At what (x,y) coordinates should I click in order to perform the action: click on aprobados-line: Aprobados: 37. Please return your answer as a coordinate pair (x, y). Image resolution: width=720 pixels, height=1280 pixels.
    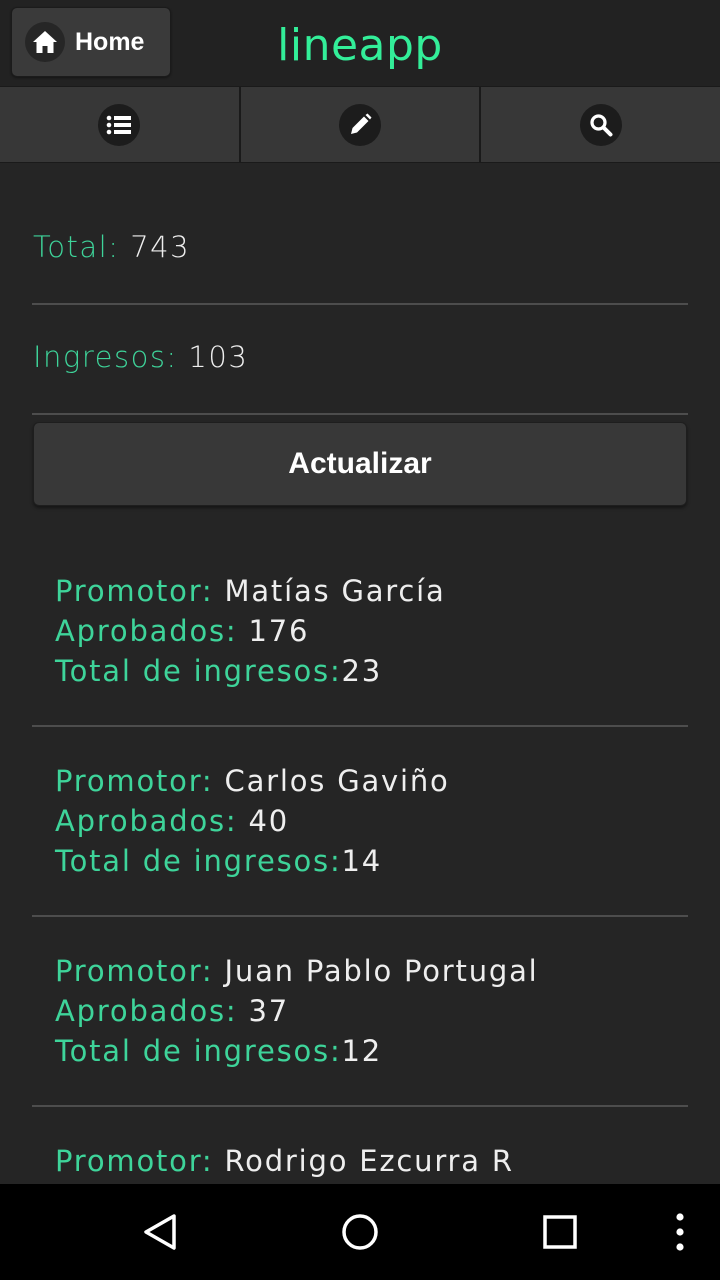
    Looking at the image, I should click on (375, 1011).